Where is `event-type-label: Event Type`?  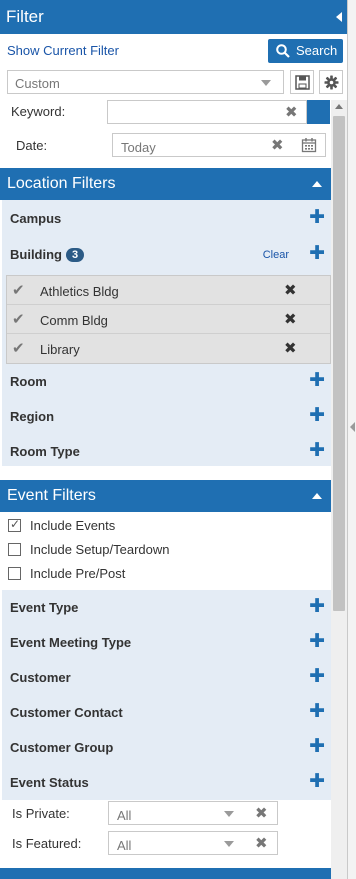
event-type-label: Event Type is located at coordinates (44, 607).